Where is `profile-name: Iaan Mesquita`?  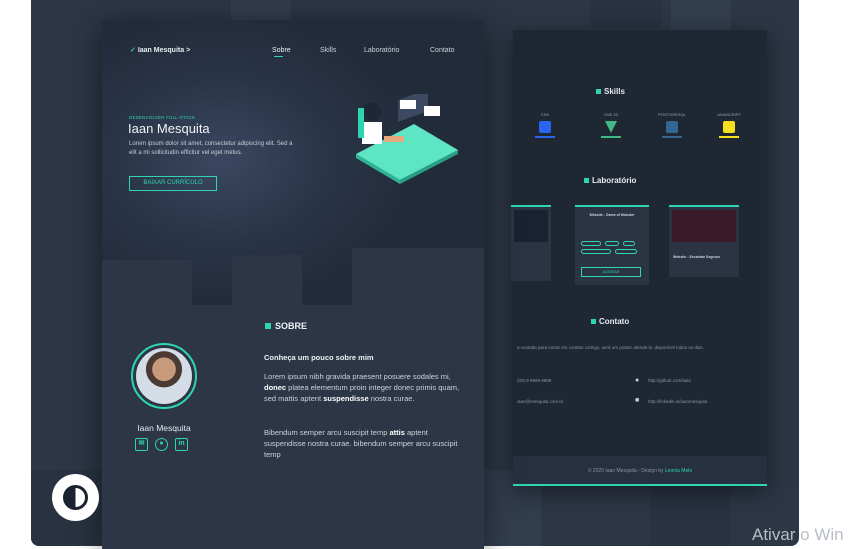 profile-name: Iaan Mesquita is located at coordinates (164, 428).